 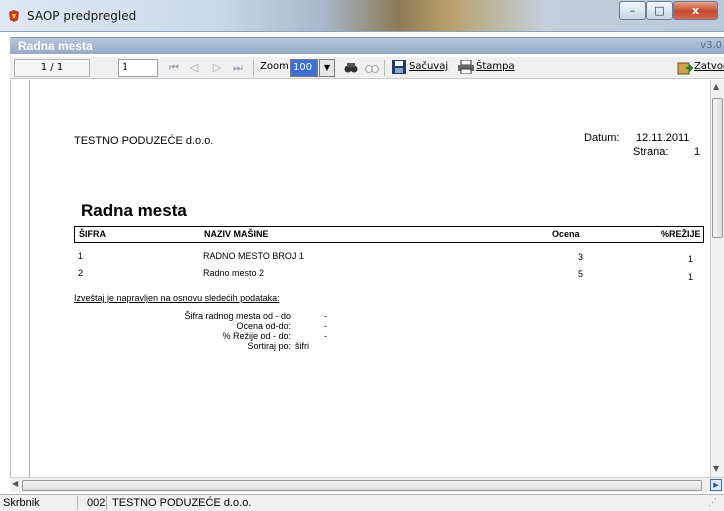 What do you see at coordinates (92, 234) in the screenshot?
I see `column-header-sifra: ŠIFRA` at bounding box center [92, 234].